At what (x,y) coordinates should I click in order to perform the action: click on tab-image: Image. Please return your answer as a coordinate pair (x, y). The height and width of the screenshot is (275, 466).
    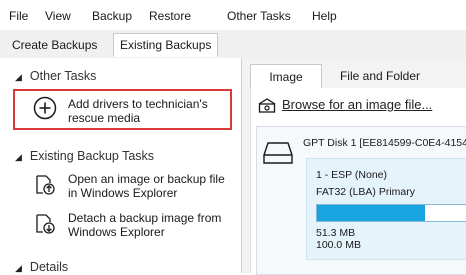
    Looking at the image, I should click on (286, 76).